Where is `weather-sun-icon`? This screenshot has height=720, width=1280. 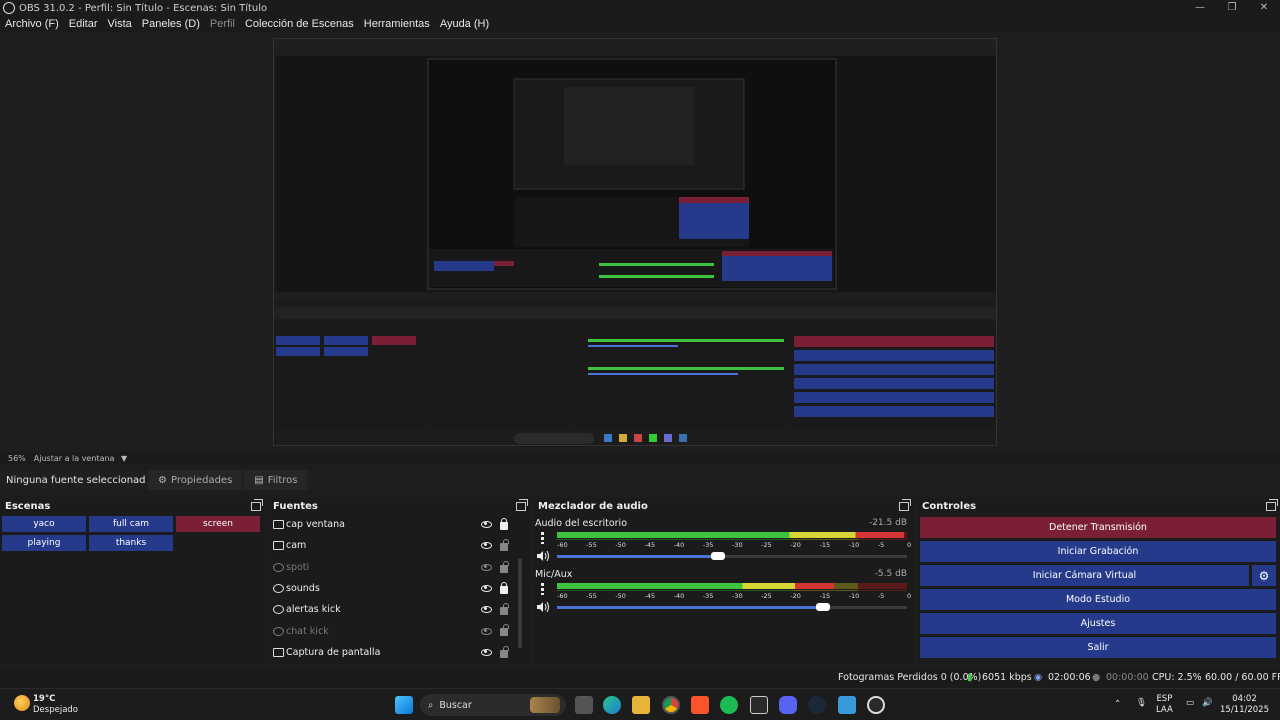 weather-sun-icon is located at coordinates (22, 703).